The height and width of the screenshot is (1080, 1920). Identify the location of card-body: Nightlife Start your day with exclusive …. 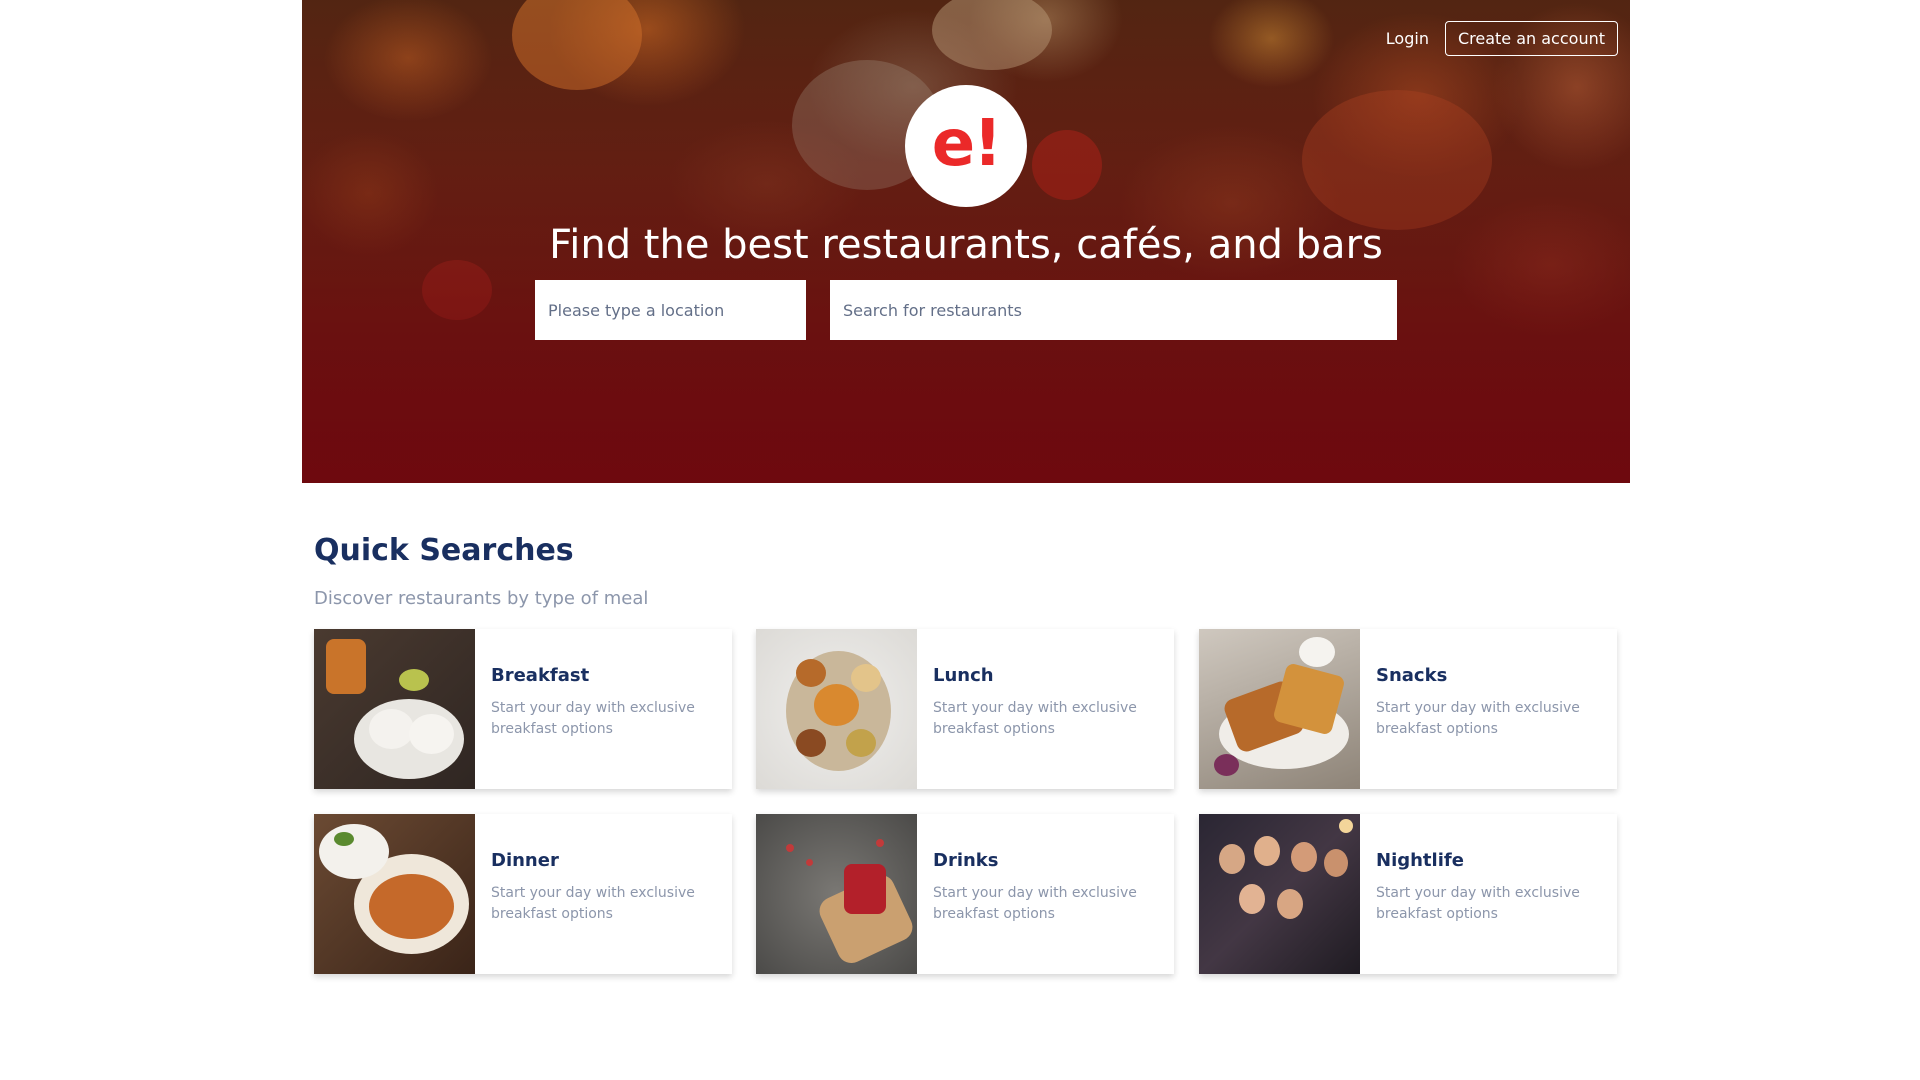
(1488, 894).